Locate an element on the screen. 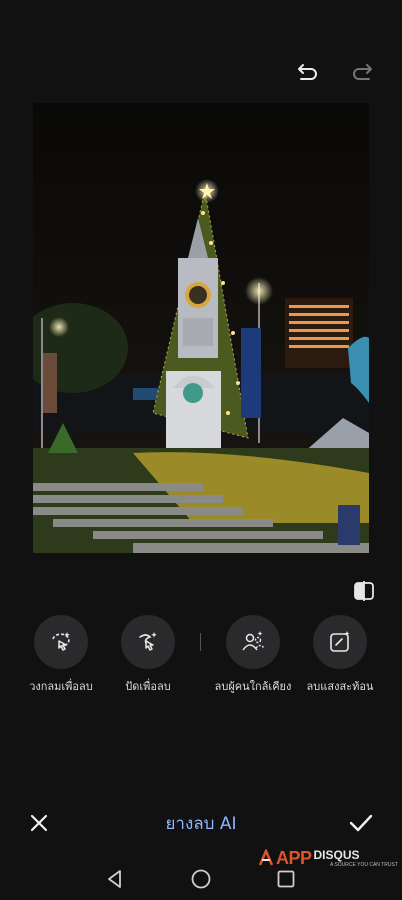  system-navigation-bar is located at coordinates (201, 878).